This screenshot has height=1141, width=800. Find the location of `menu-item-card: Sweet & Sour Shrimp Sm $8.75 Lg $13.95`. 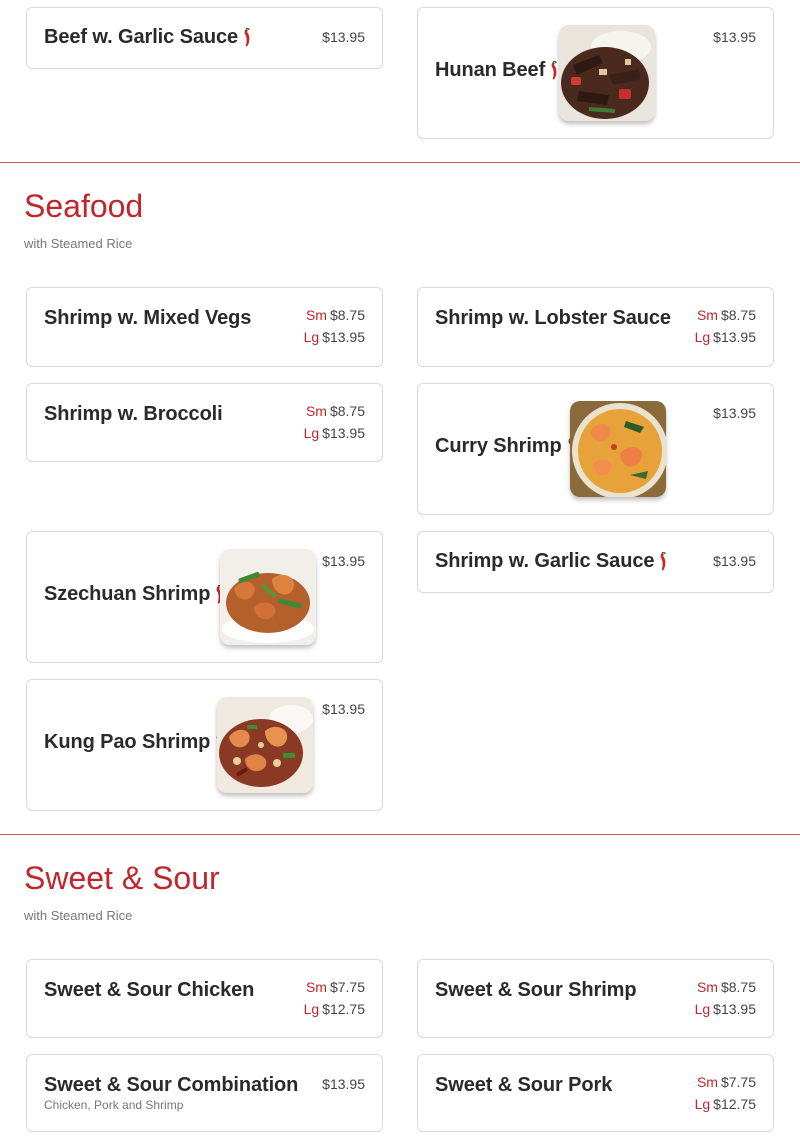

menu-item-card: Sweet & Sour Shrimp Sm $8.75 Lg $13.95 is located at coordinates (595, 998).